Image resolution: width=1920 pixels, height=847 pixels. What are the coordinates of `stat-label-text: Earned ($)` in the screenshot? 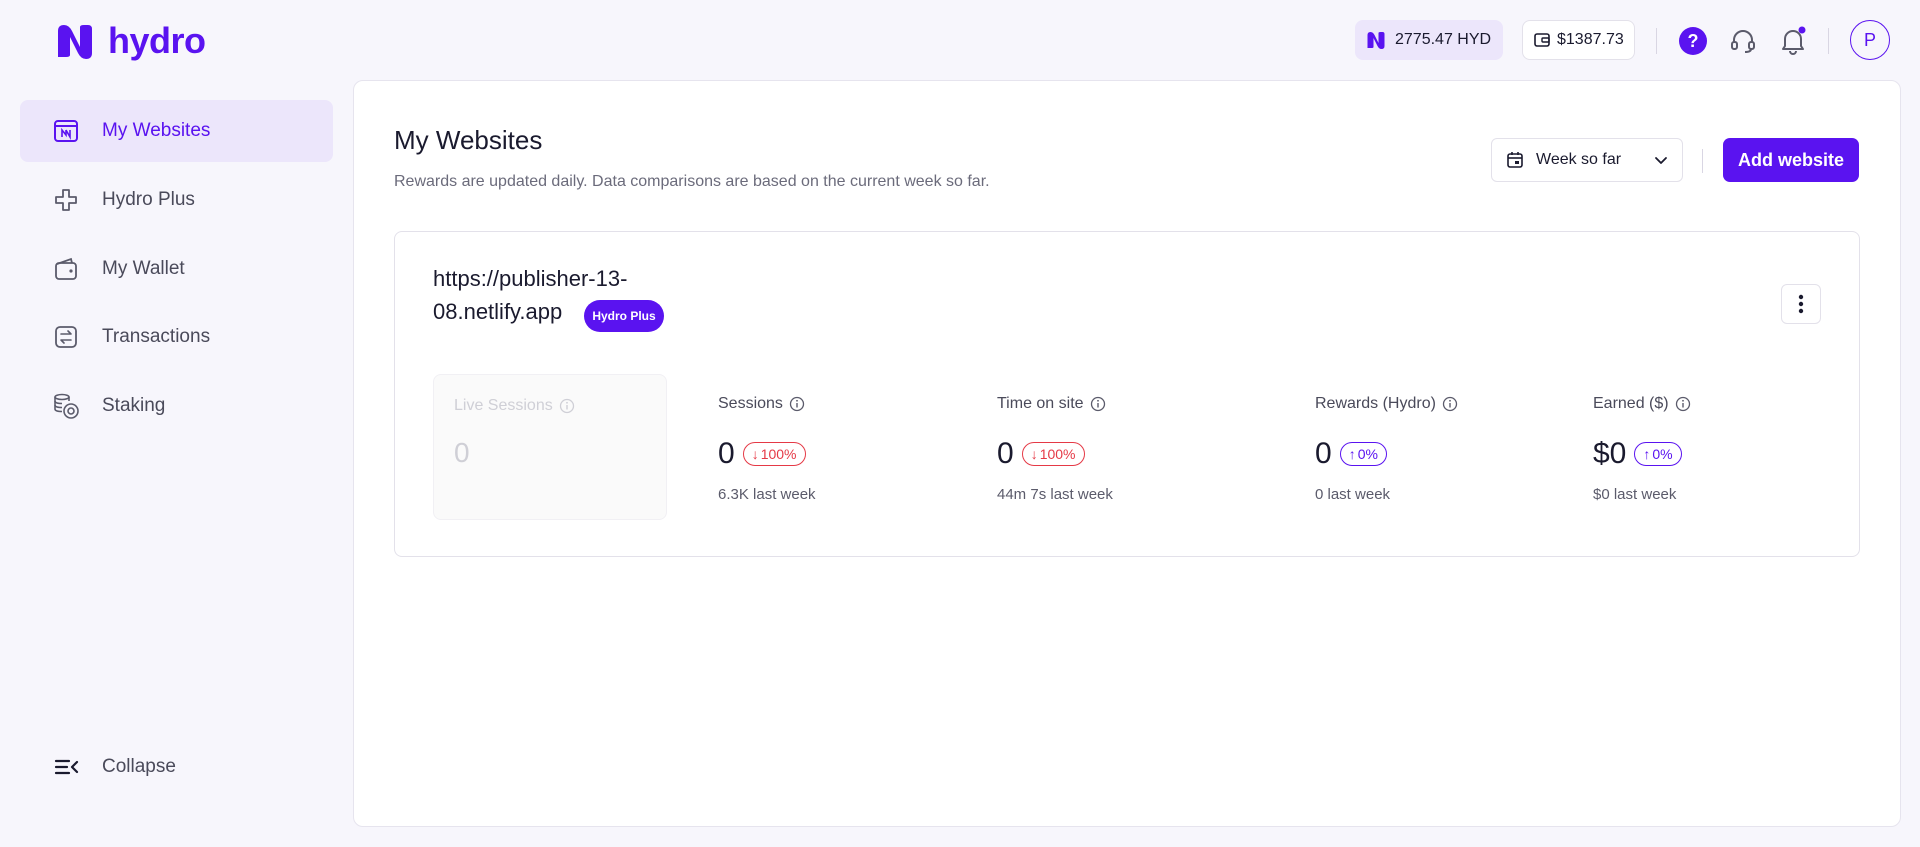 It's located at (1631, 403).